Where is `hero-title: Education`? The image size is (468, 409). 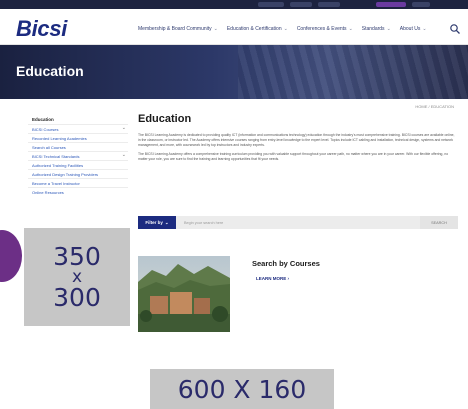 hero-title: Education is located at coordinates (50, 71).